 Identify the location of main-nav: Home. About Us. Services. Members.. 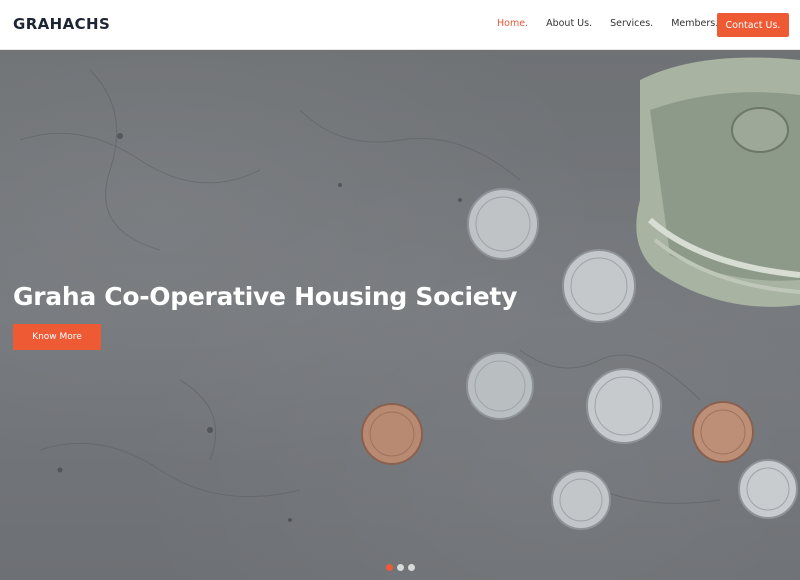
(616, 23).